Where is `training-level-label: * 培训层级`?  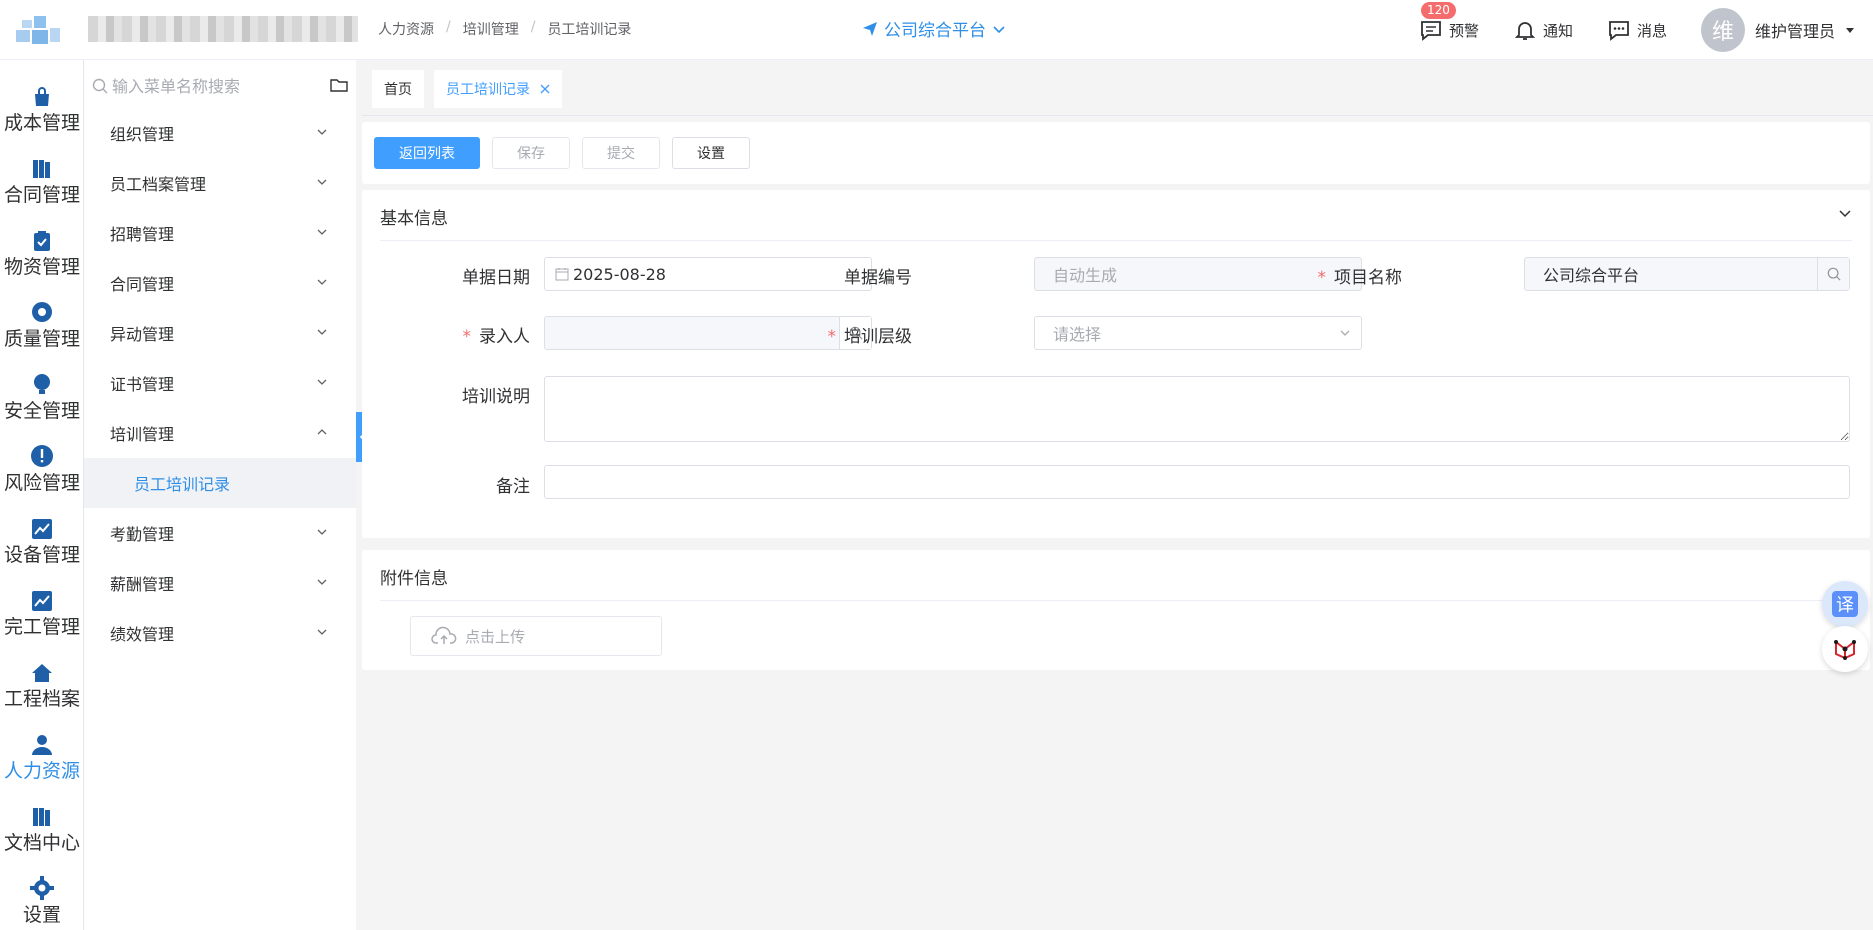
training-level-label: * 培训层级 is located at coordinates (870, 337).